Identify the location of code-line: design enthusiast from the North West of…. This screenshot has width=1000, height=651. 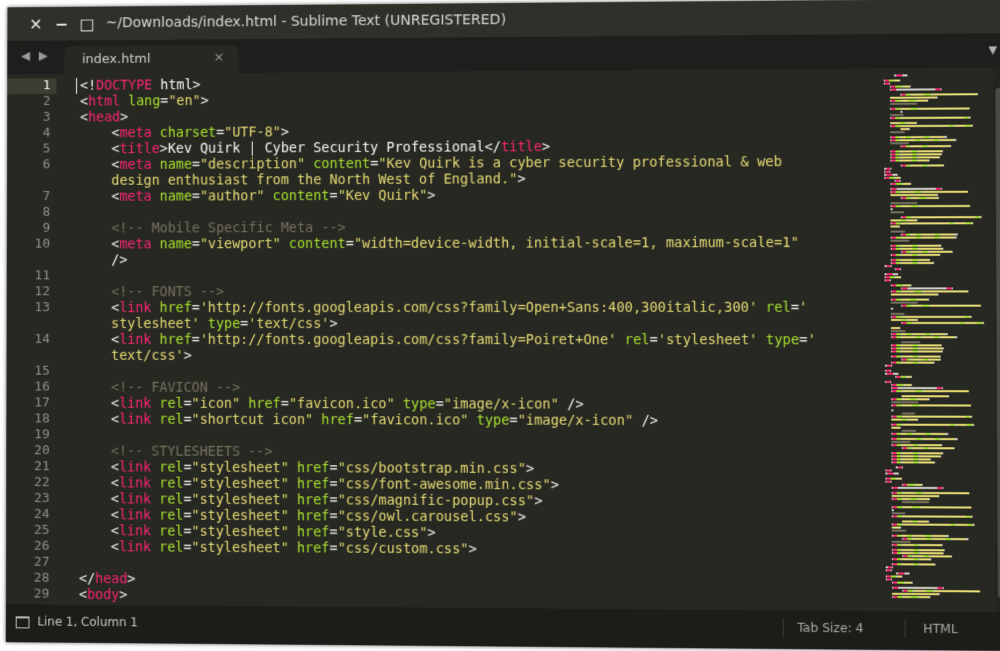
(318, 180).